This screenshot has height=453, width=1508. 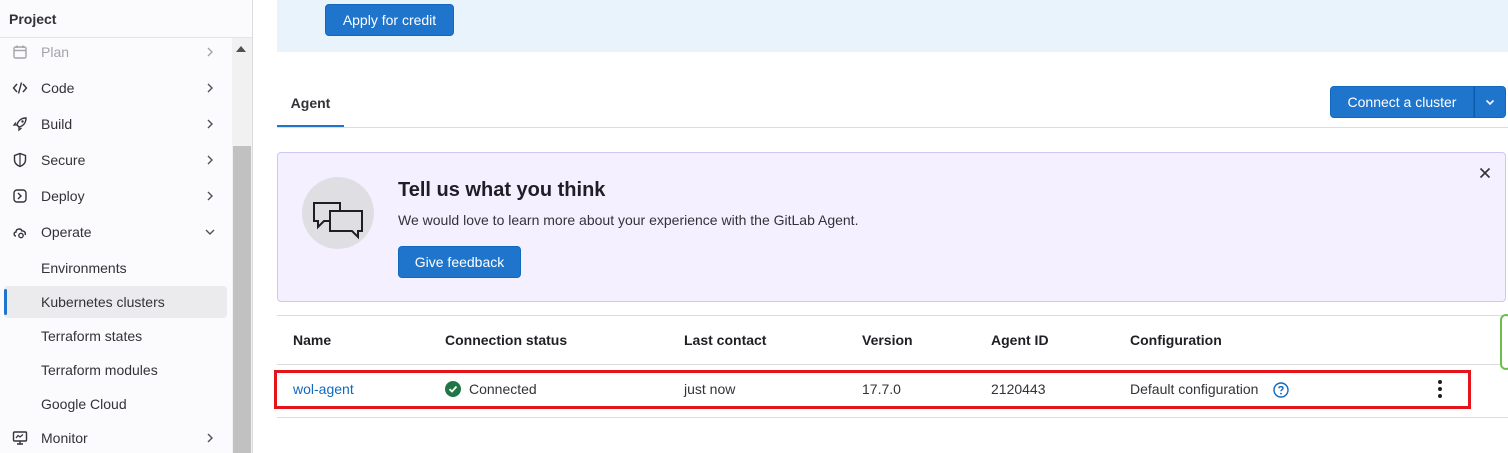 What do you see at coordinates (115, 336) in the screenshot?
I see `sidebar-subitem-terraform-states: Terraform states` at bounding box center [115, 336].